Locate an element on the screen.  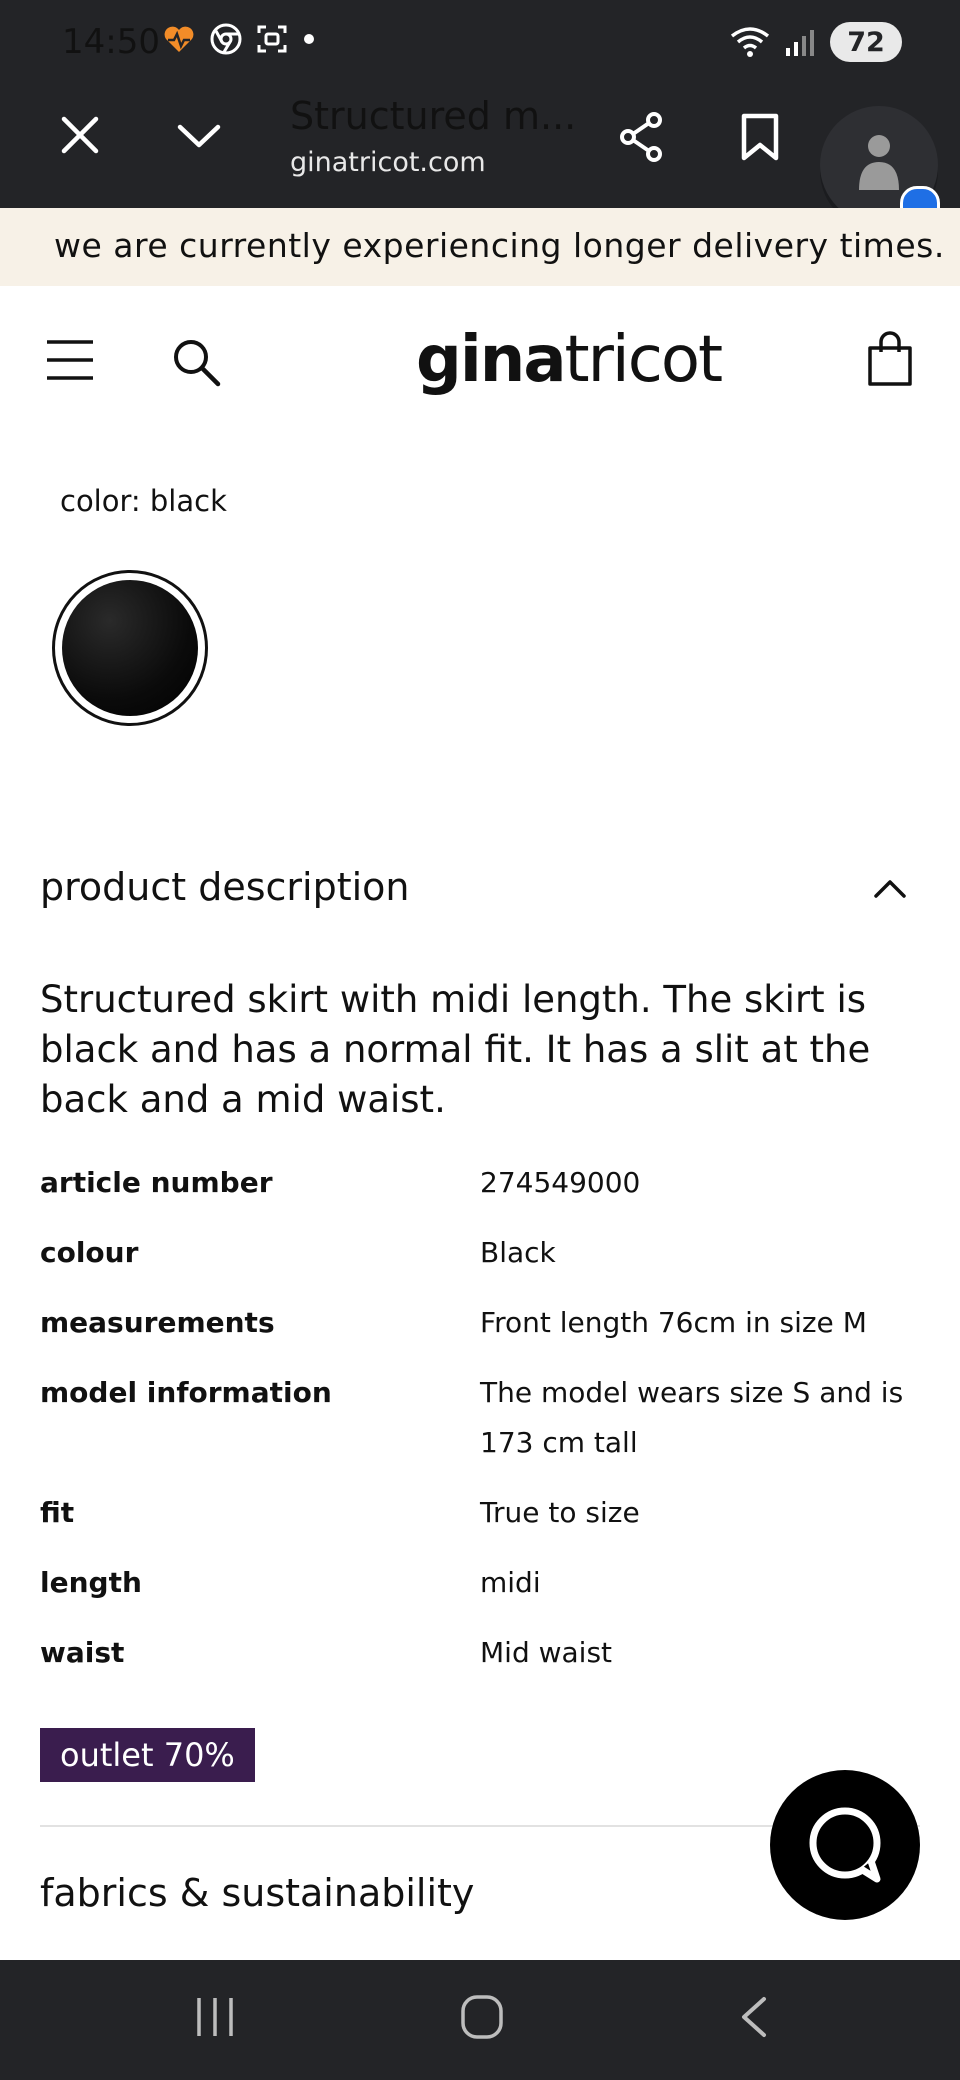
status-icons-left is located at coordinates (239, 39).